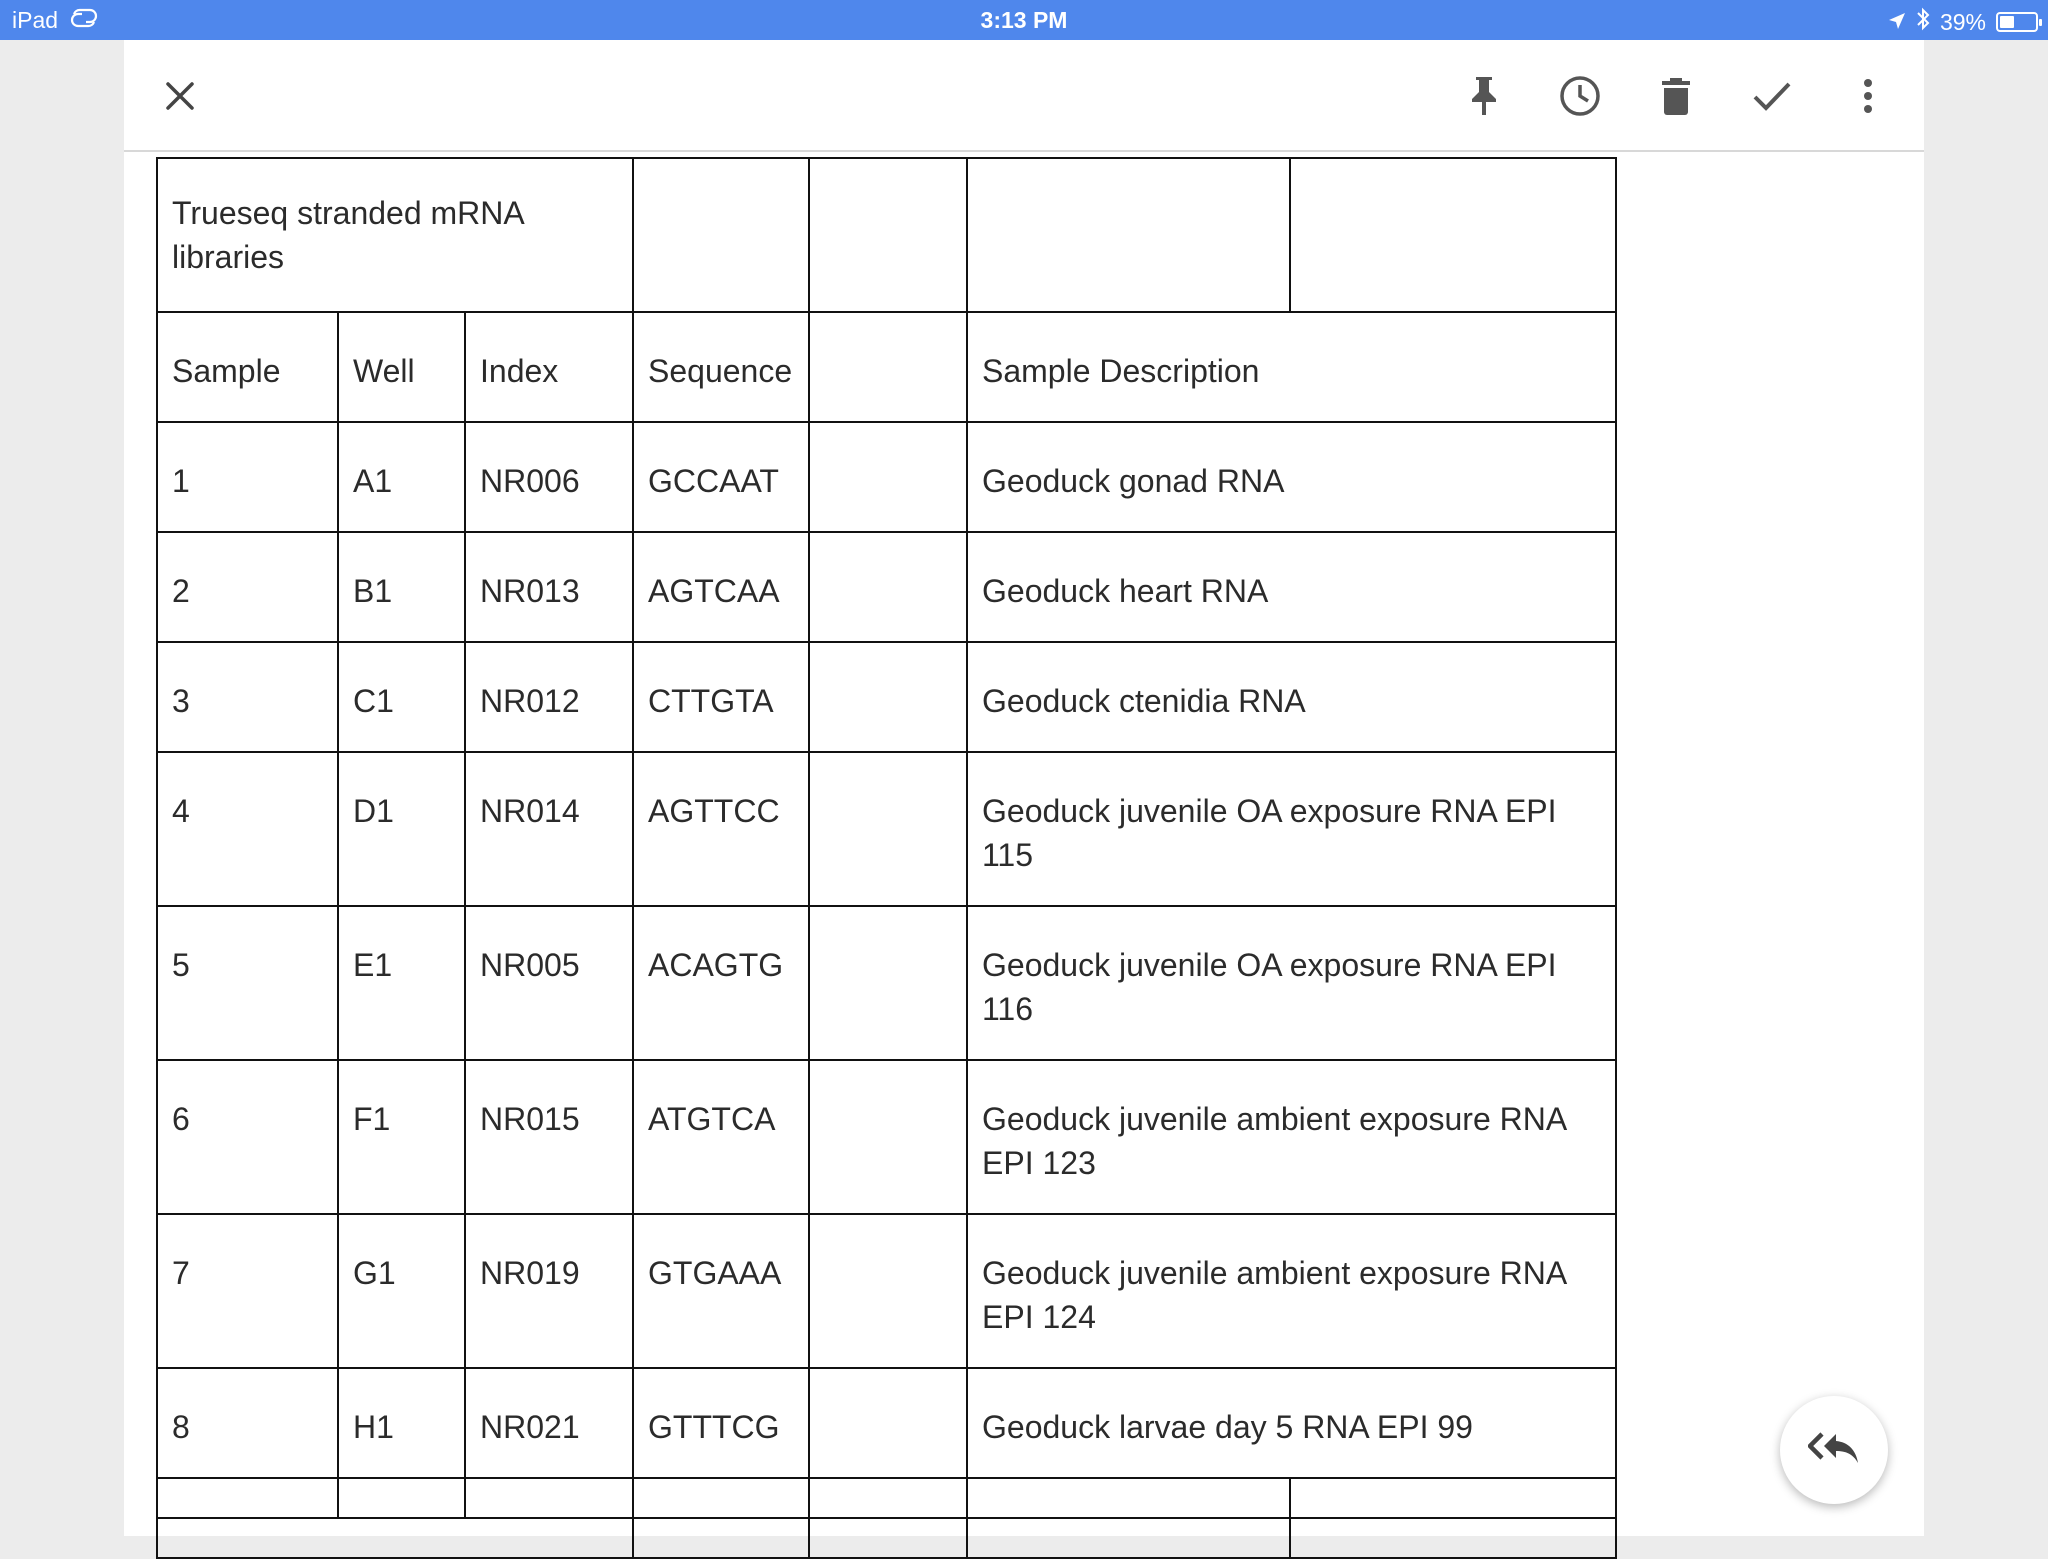 This screenshot has width=2048, height=1559. Describe the element at coordinates (1291, 1423) in the screenshot. I see `cell-description: Geoduck larvae day 5 RNA EPI 99` at that location.